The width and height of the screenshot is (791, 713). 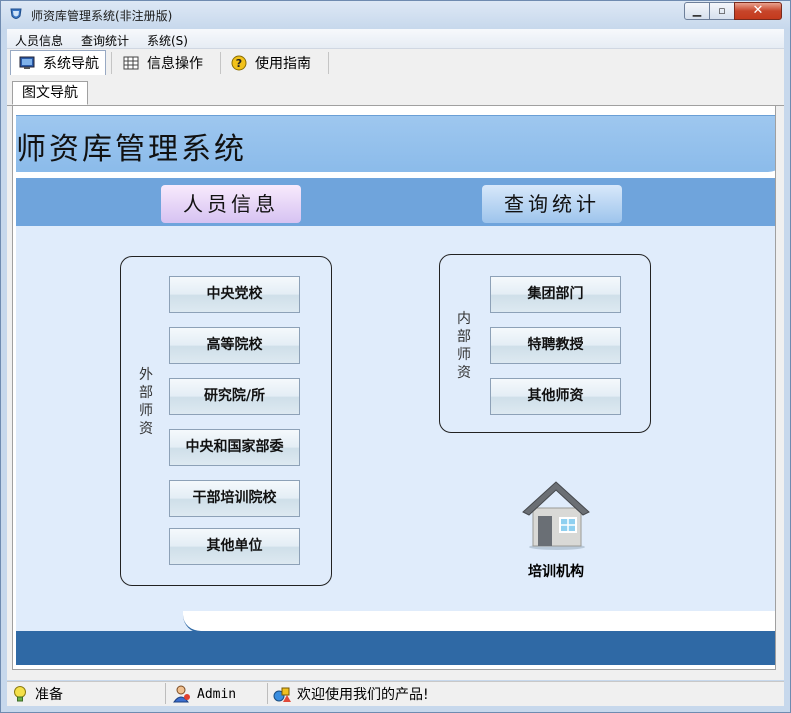 What do you see at coordinates (181, 694) in the screenshot?
I see `user-icon` at bounding box center [181, 694].